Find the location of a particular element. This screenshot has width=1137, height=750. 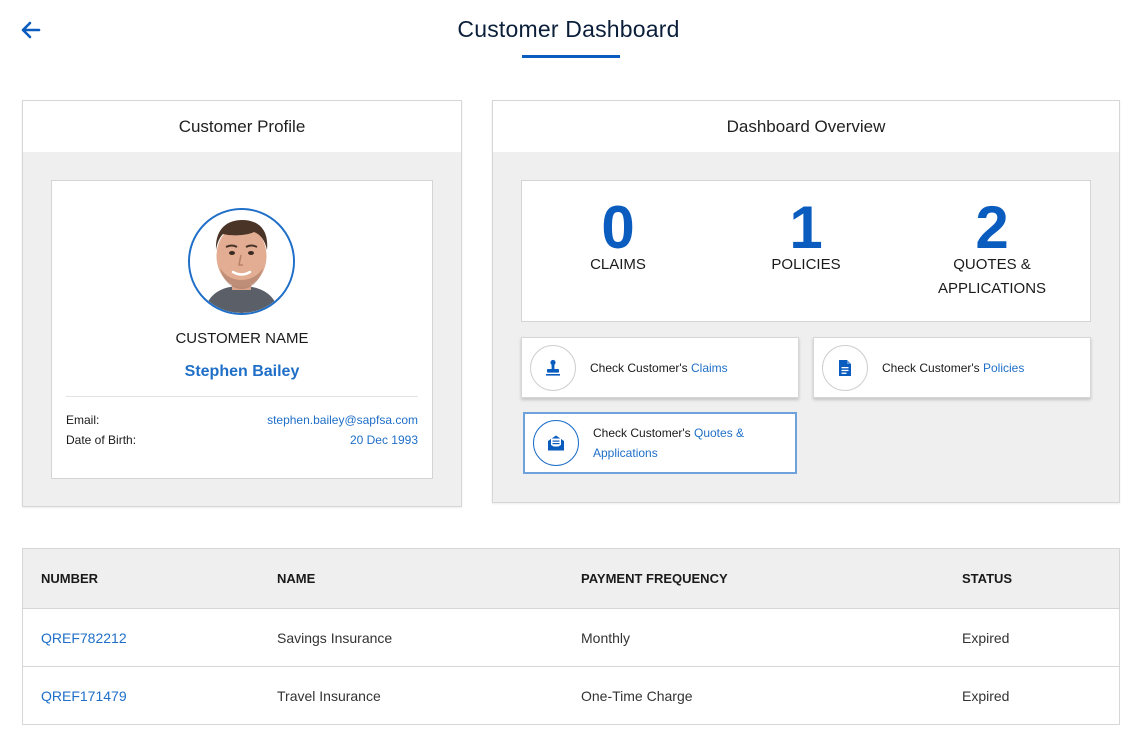

column-header-number: NUMBER is located at coordinates (70, 578).